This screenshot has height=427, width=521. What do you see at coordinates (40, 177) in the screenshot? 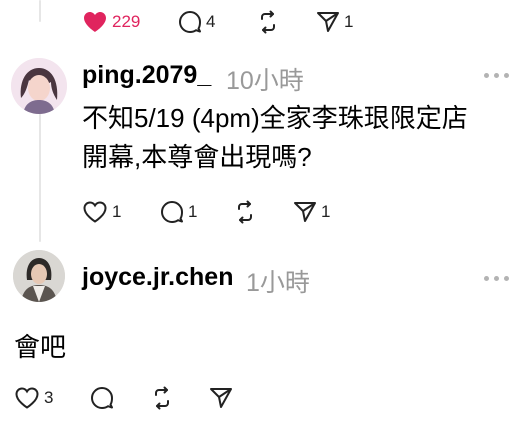
I see `thread-line-middle` at bounding box center [40, 177].